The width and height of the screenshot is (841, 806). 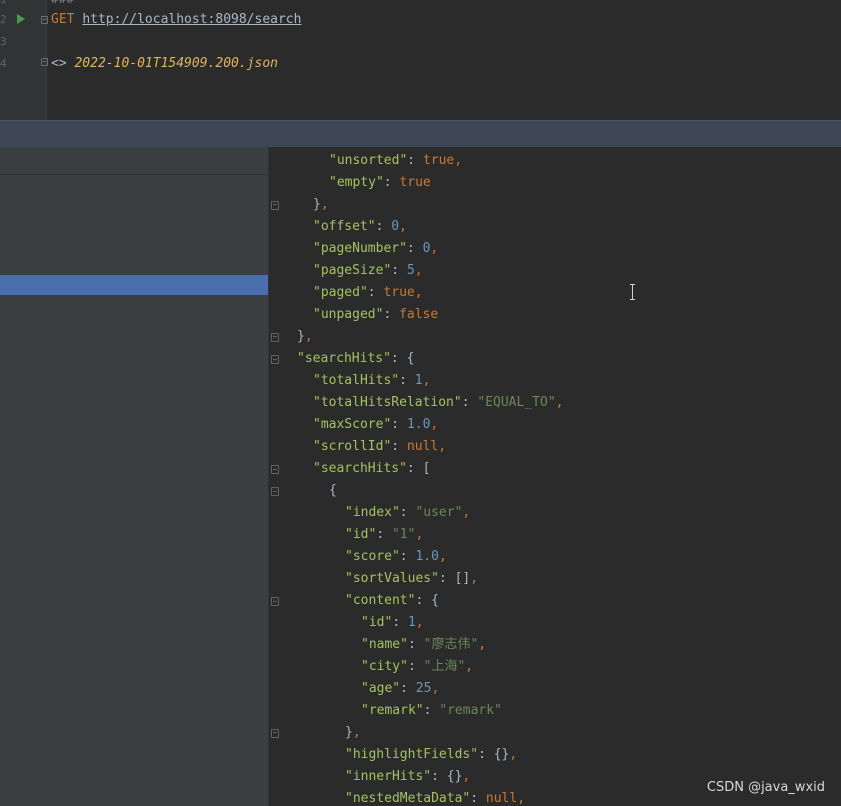 I want to click on tool-window-header, so click(x=420, y=134).